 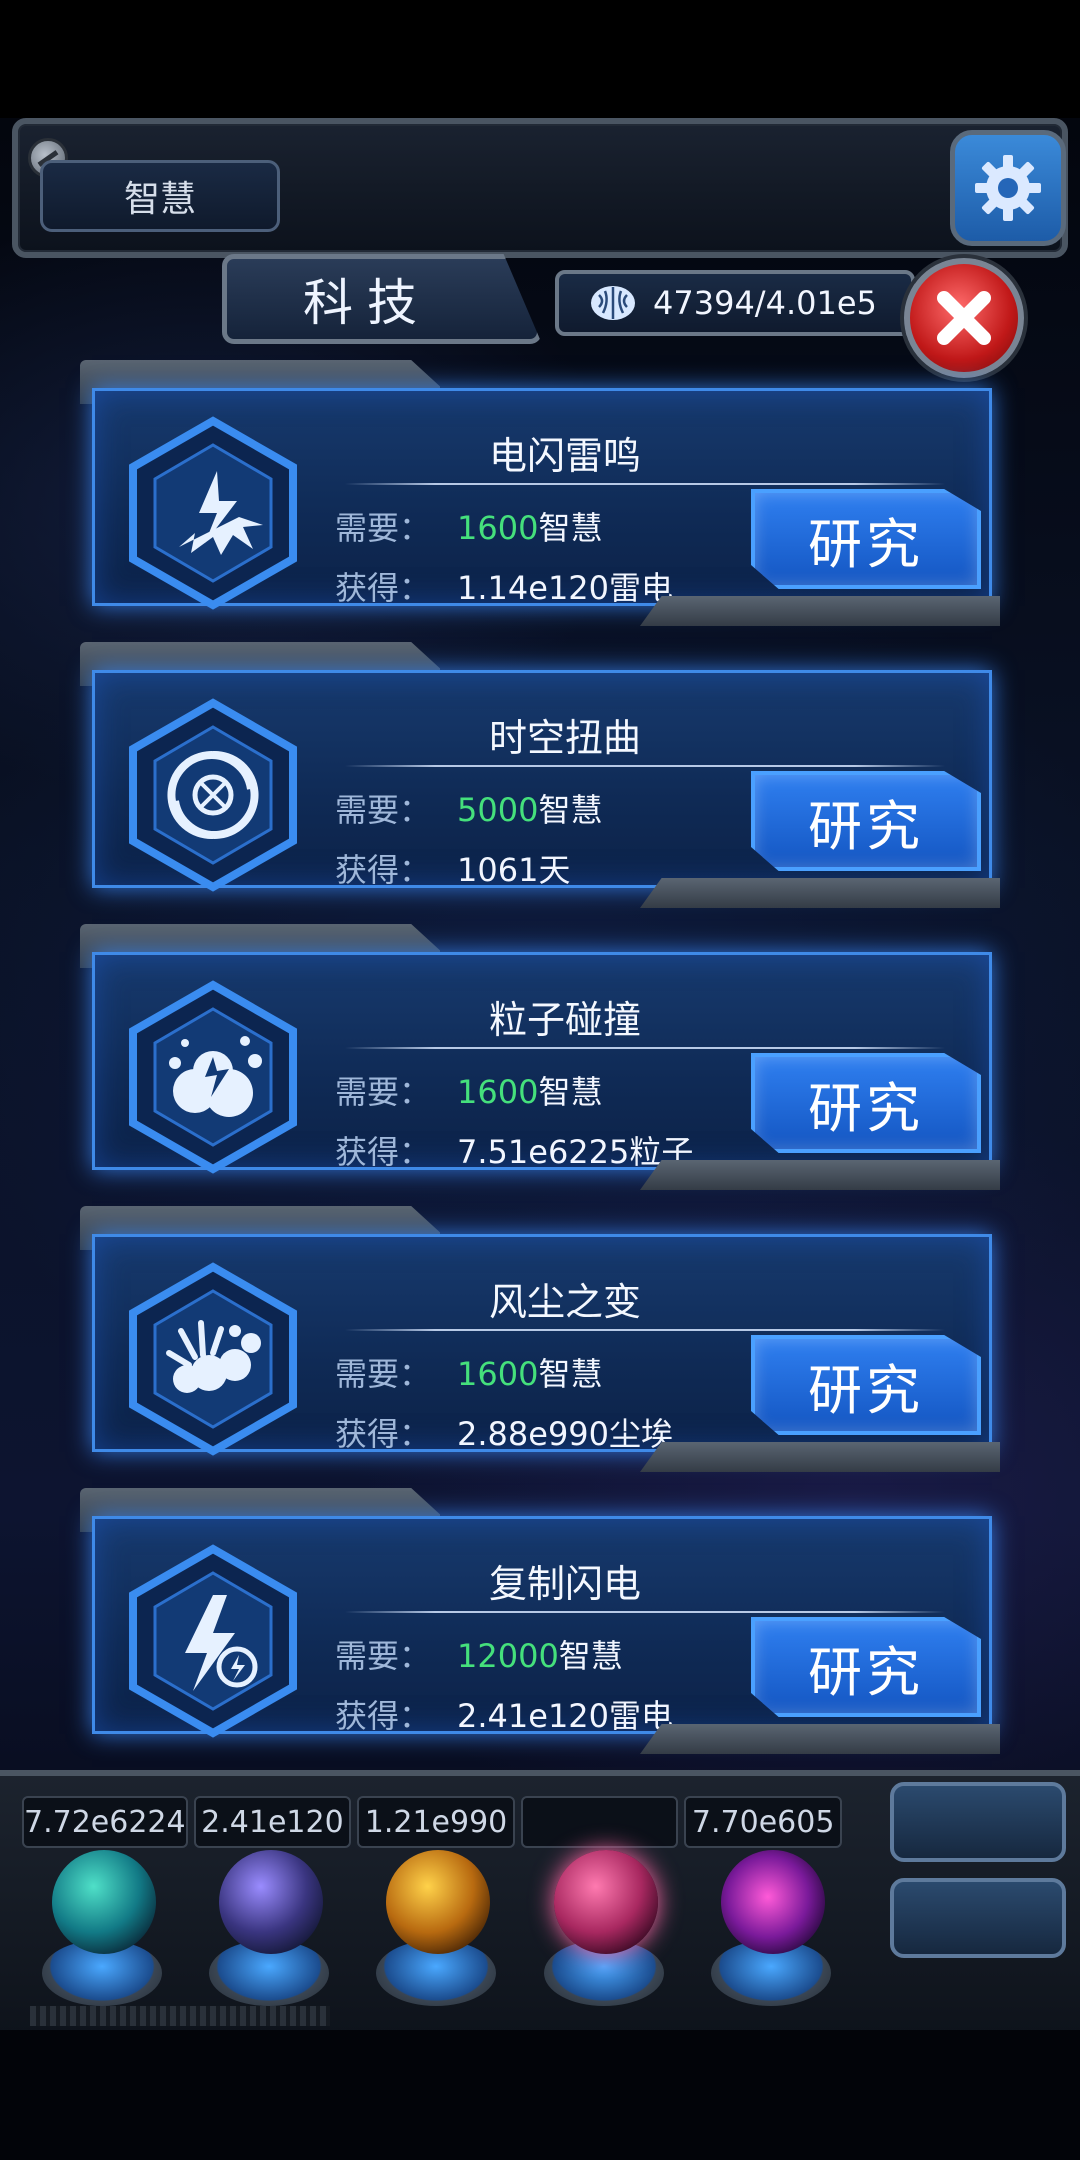 I want to click on cost-value: 5000, so click(x=498, y=810).